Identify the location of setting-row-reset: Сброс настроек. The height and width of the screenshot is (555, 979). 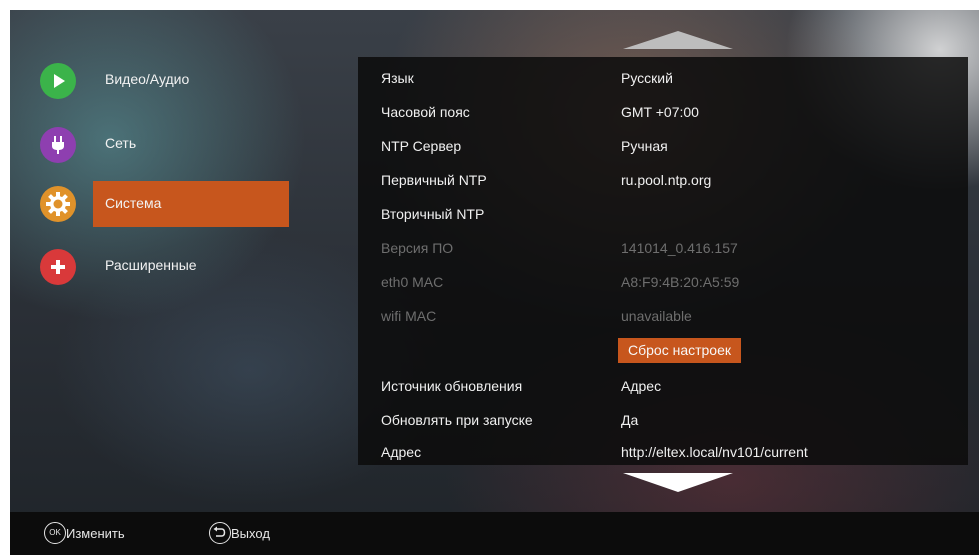
(663, 350).